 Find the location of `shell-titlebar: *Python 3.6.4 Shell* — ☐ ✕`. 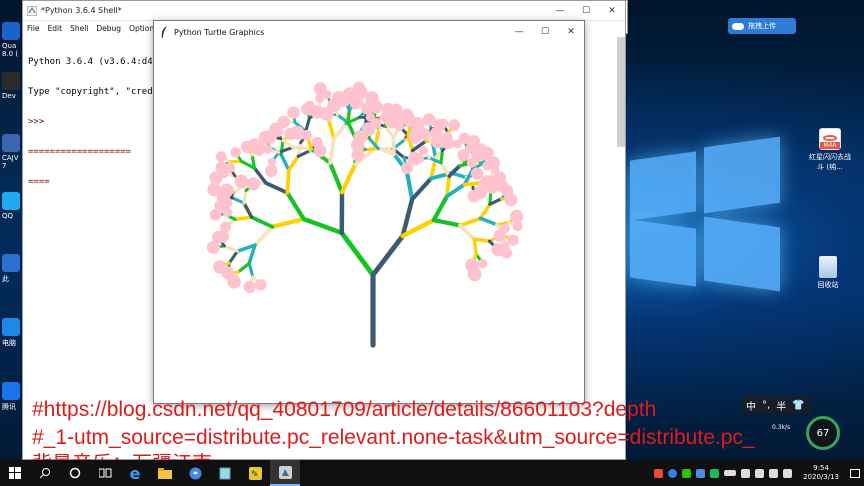

shell-titlebar: *Python 3.6.4 Shell* — ☐ ✕ is located at coordinates (324, 11).